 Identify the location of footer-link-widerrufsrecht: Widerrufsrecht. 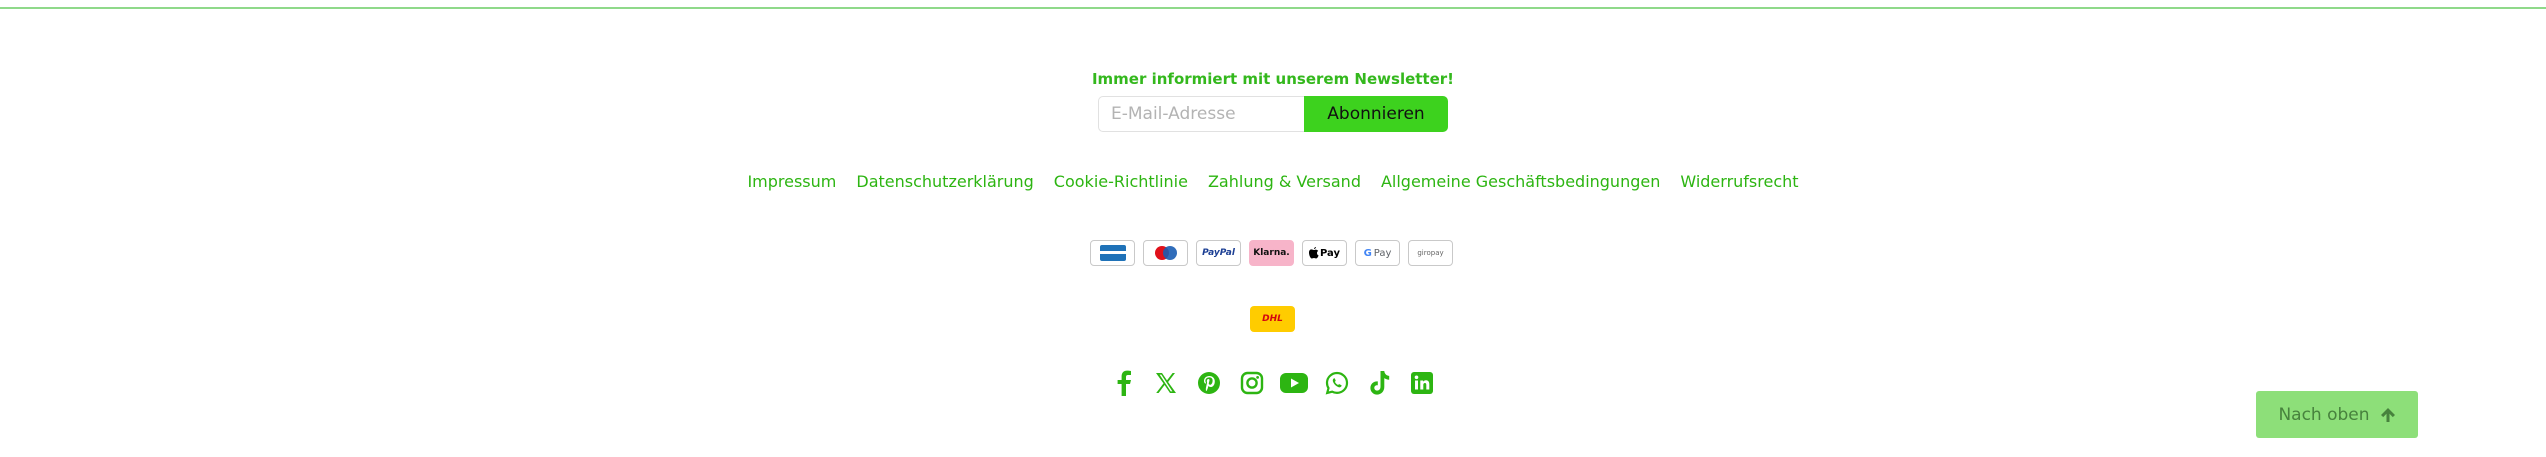
(1739, 181).